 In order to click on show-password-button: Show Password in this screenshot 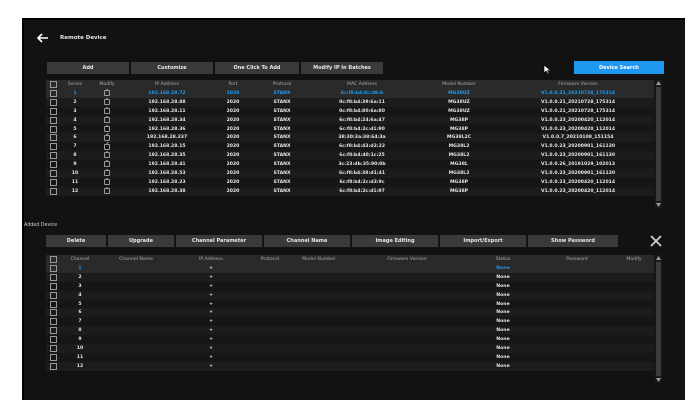, I will do `click(573, 241)`.